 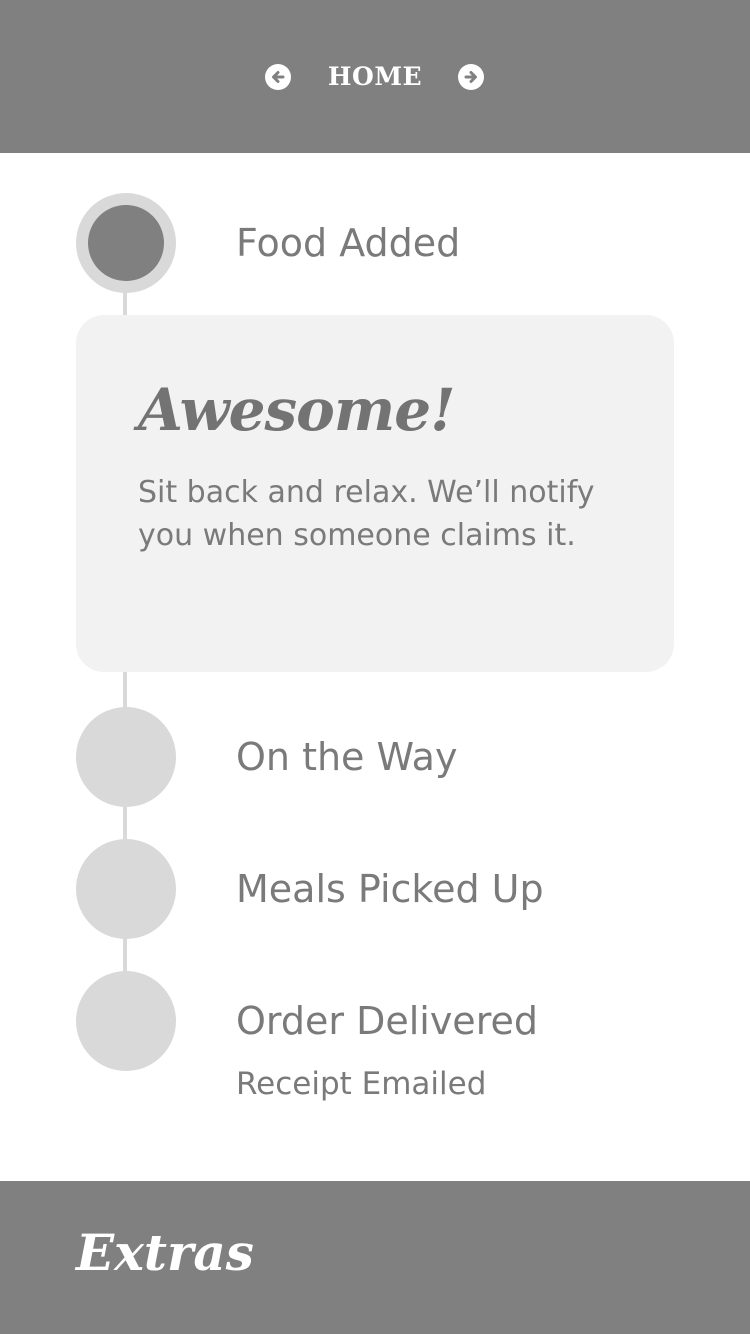 What do you see at coordinates (297, 410) in the screenshot?
I see `card-title: Awesome!` at bounding box center [297, 410].